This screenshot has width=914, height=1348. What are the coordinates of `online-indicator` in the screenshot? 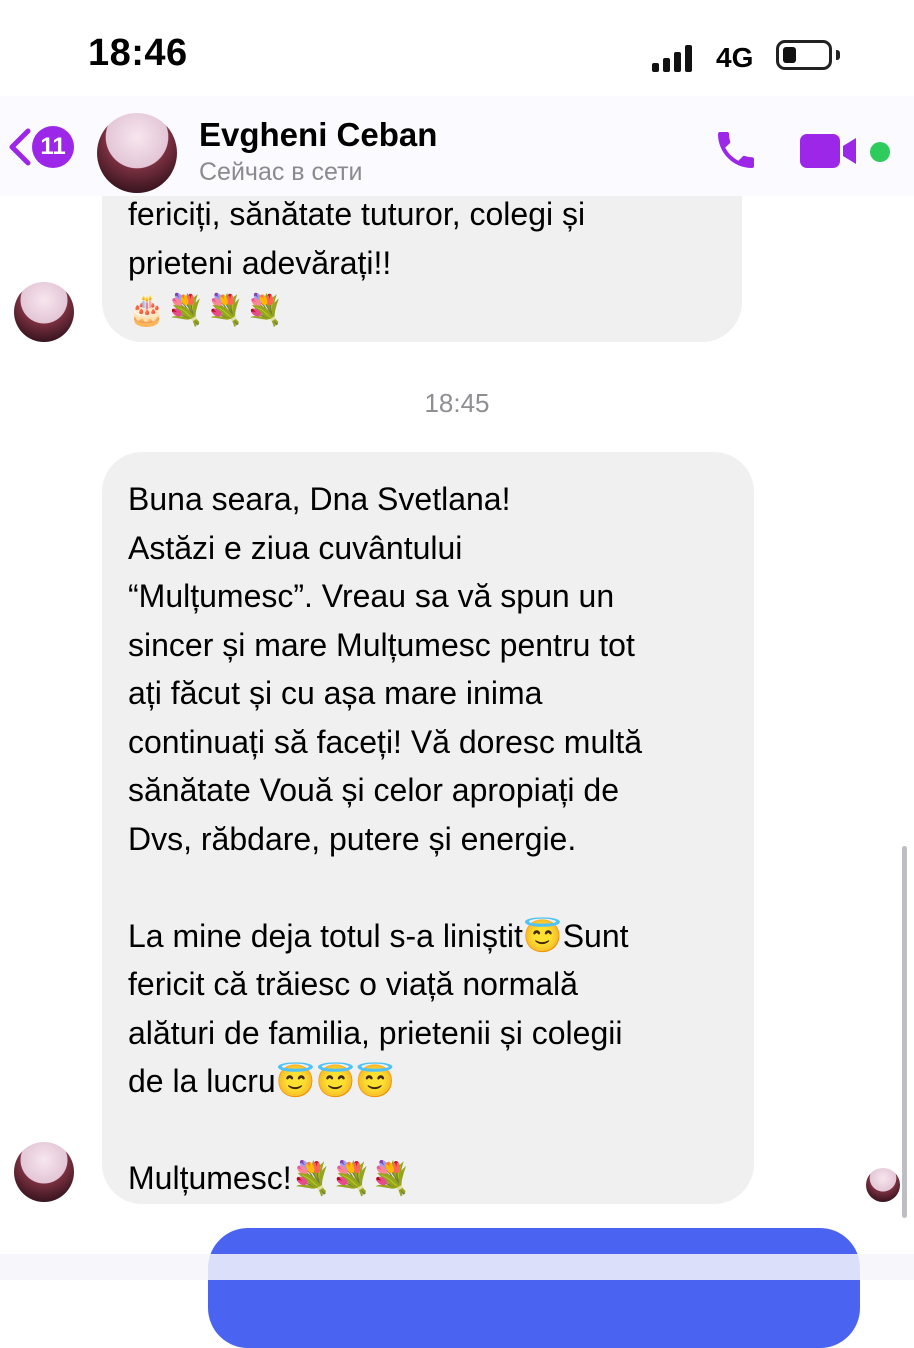 It's located at (880, 152).